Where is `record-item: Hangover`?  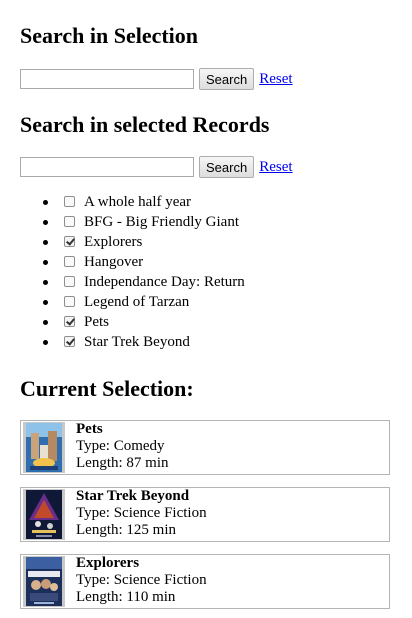
record-item: Hangover is located at coordinates (200, 262).